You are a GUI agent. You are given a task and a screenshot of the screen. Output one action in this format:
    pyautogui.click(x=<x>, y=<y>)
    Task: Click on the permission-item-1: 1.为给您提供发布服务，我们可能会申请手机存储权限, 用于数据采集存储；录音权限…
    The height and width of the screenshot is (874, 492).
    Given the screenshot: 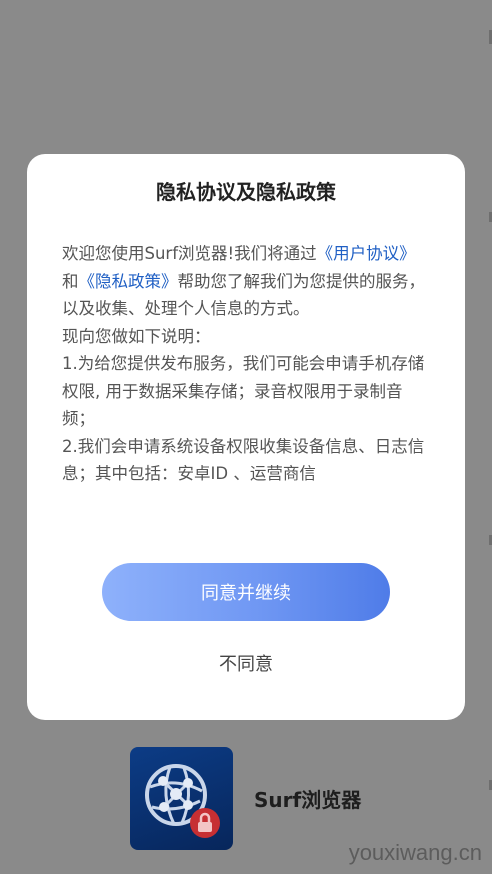 What is the action you would take?
    pyautogui.click(x=243, y=391)
    